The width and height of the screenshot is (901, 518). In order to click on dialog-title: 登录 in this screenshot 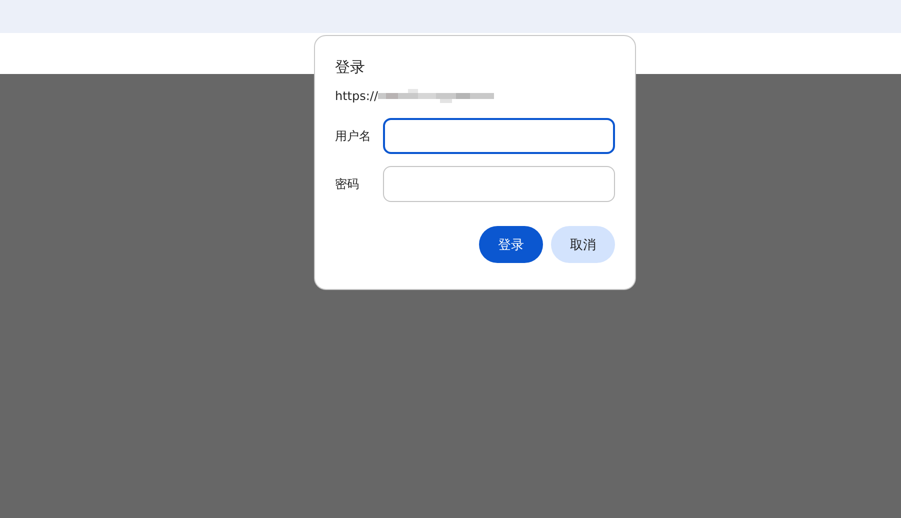, I will do `click(350, 67)`.